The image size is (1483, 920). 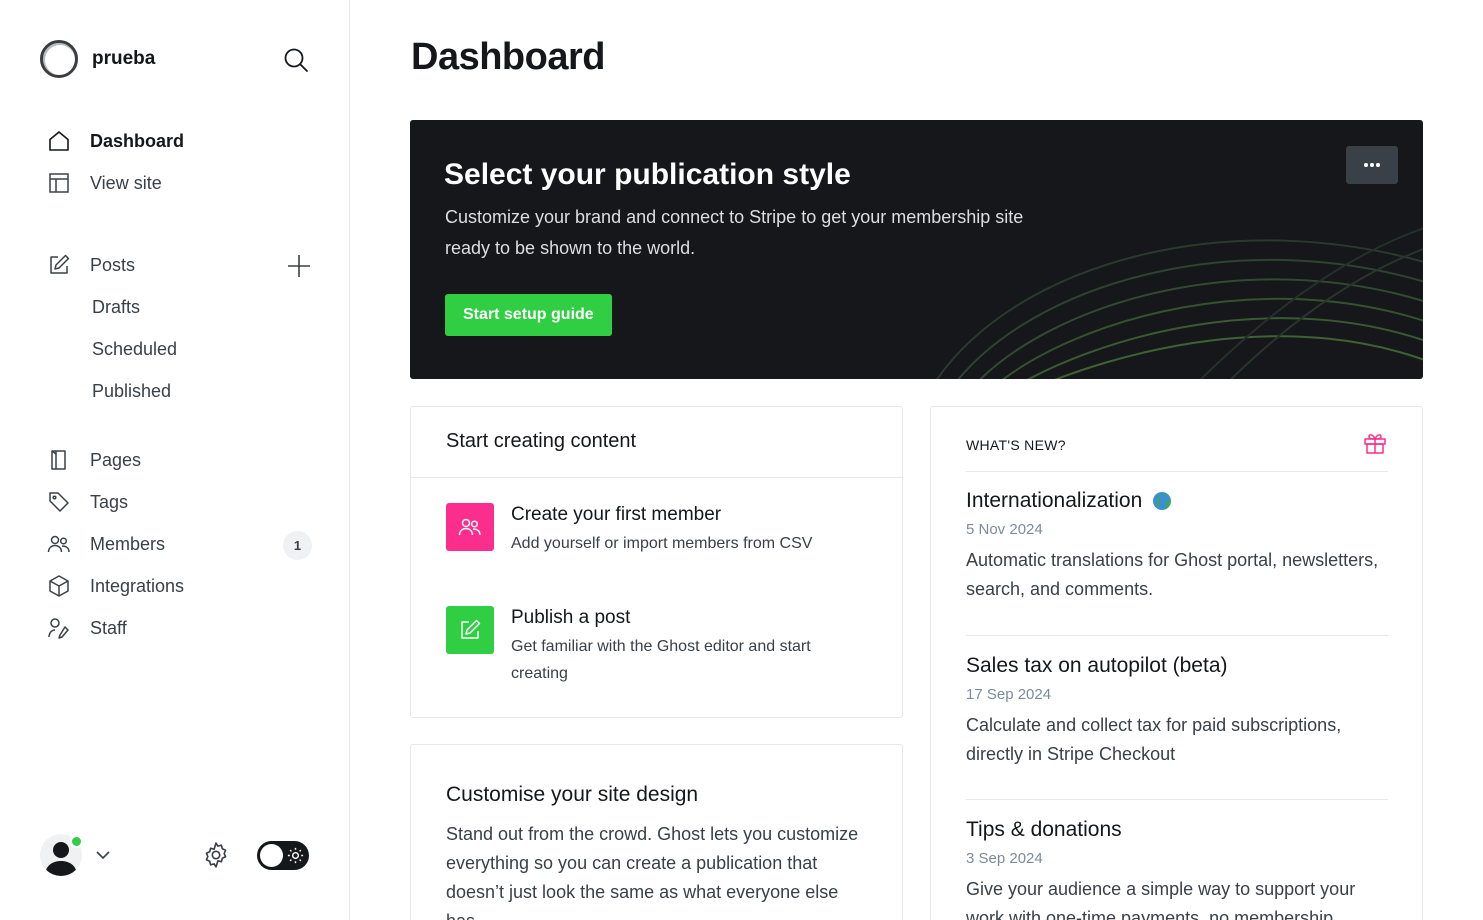 I want to click on whats-new-heading: WHAT'S NEW?, so click(x=1016, y=445).